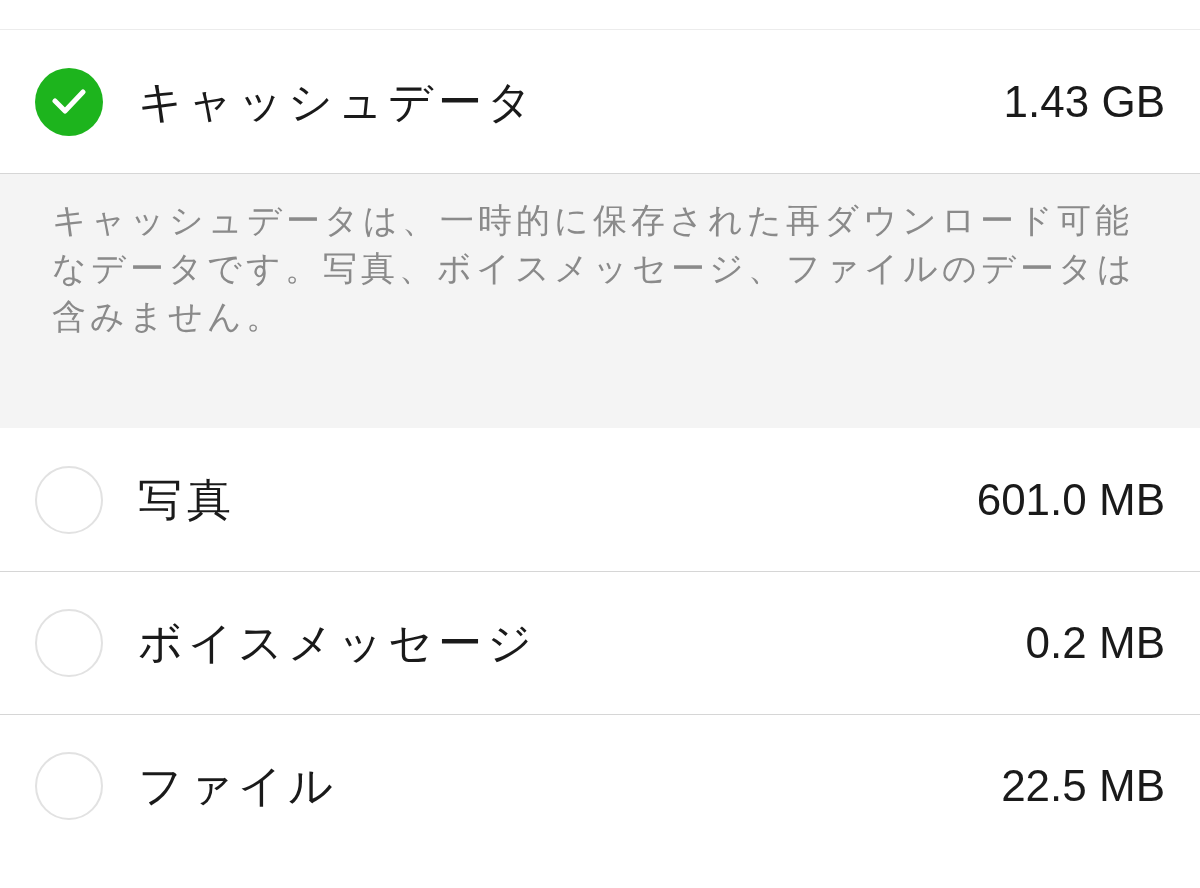 Image resolution: width=1200 pixels, height=888 pixels. What do you see at coordinates (1070, 499) in the screenshot?
I see `item-size: 601.0 MB` at bounding box center [1070, 499].